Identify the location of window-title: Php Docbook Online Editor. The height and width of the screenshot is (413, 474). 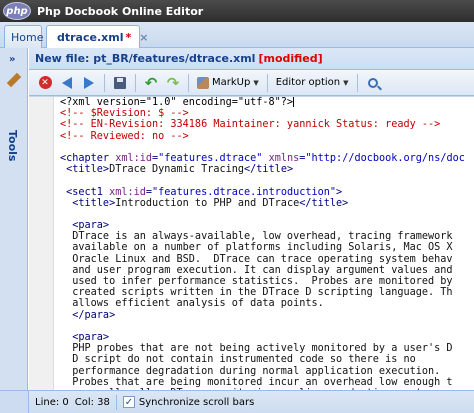
(120, 11).